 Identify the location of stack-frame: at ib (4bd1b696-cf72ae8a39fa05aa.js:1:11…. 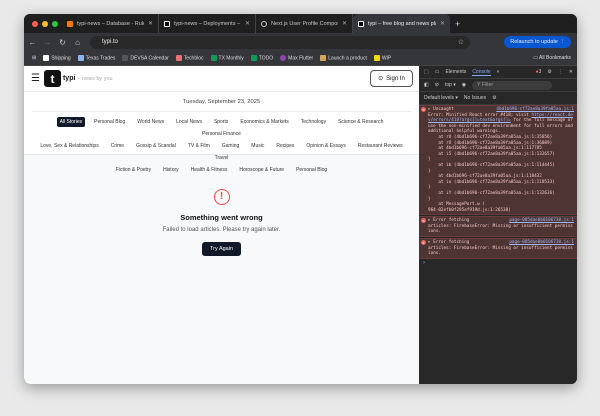
(501, 166).